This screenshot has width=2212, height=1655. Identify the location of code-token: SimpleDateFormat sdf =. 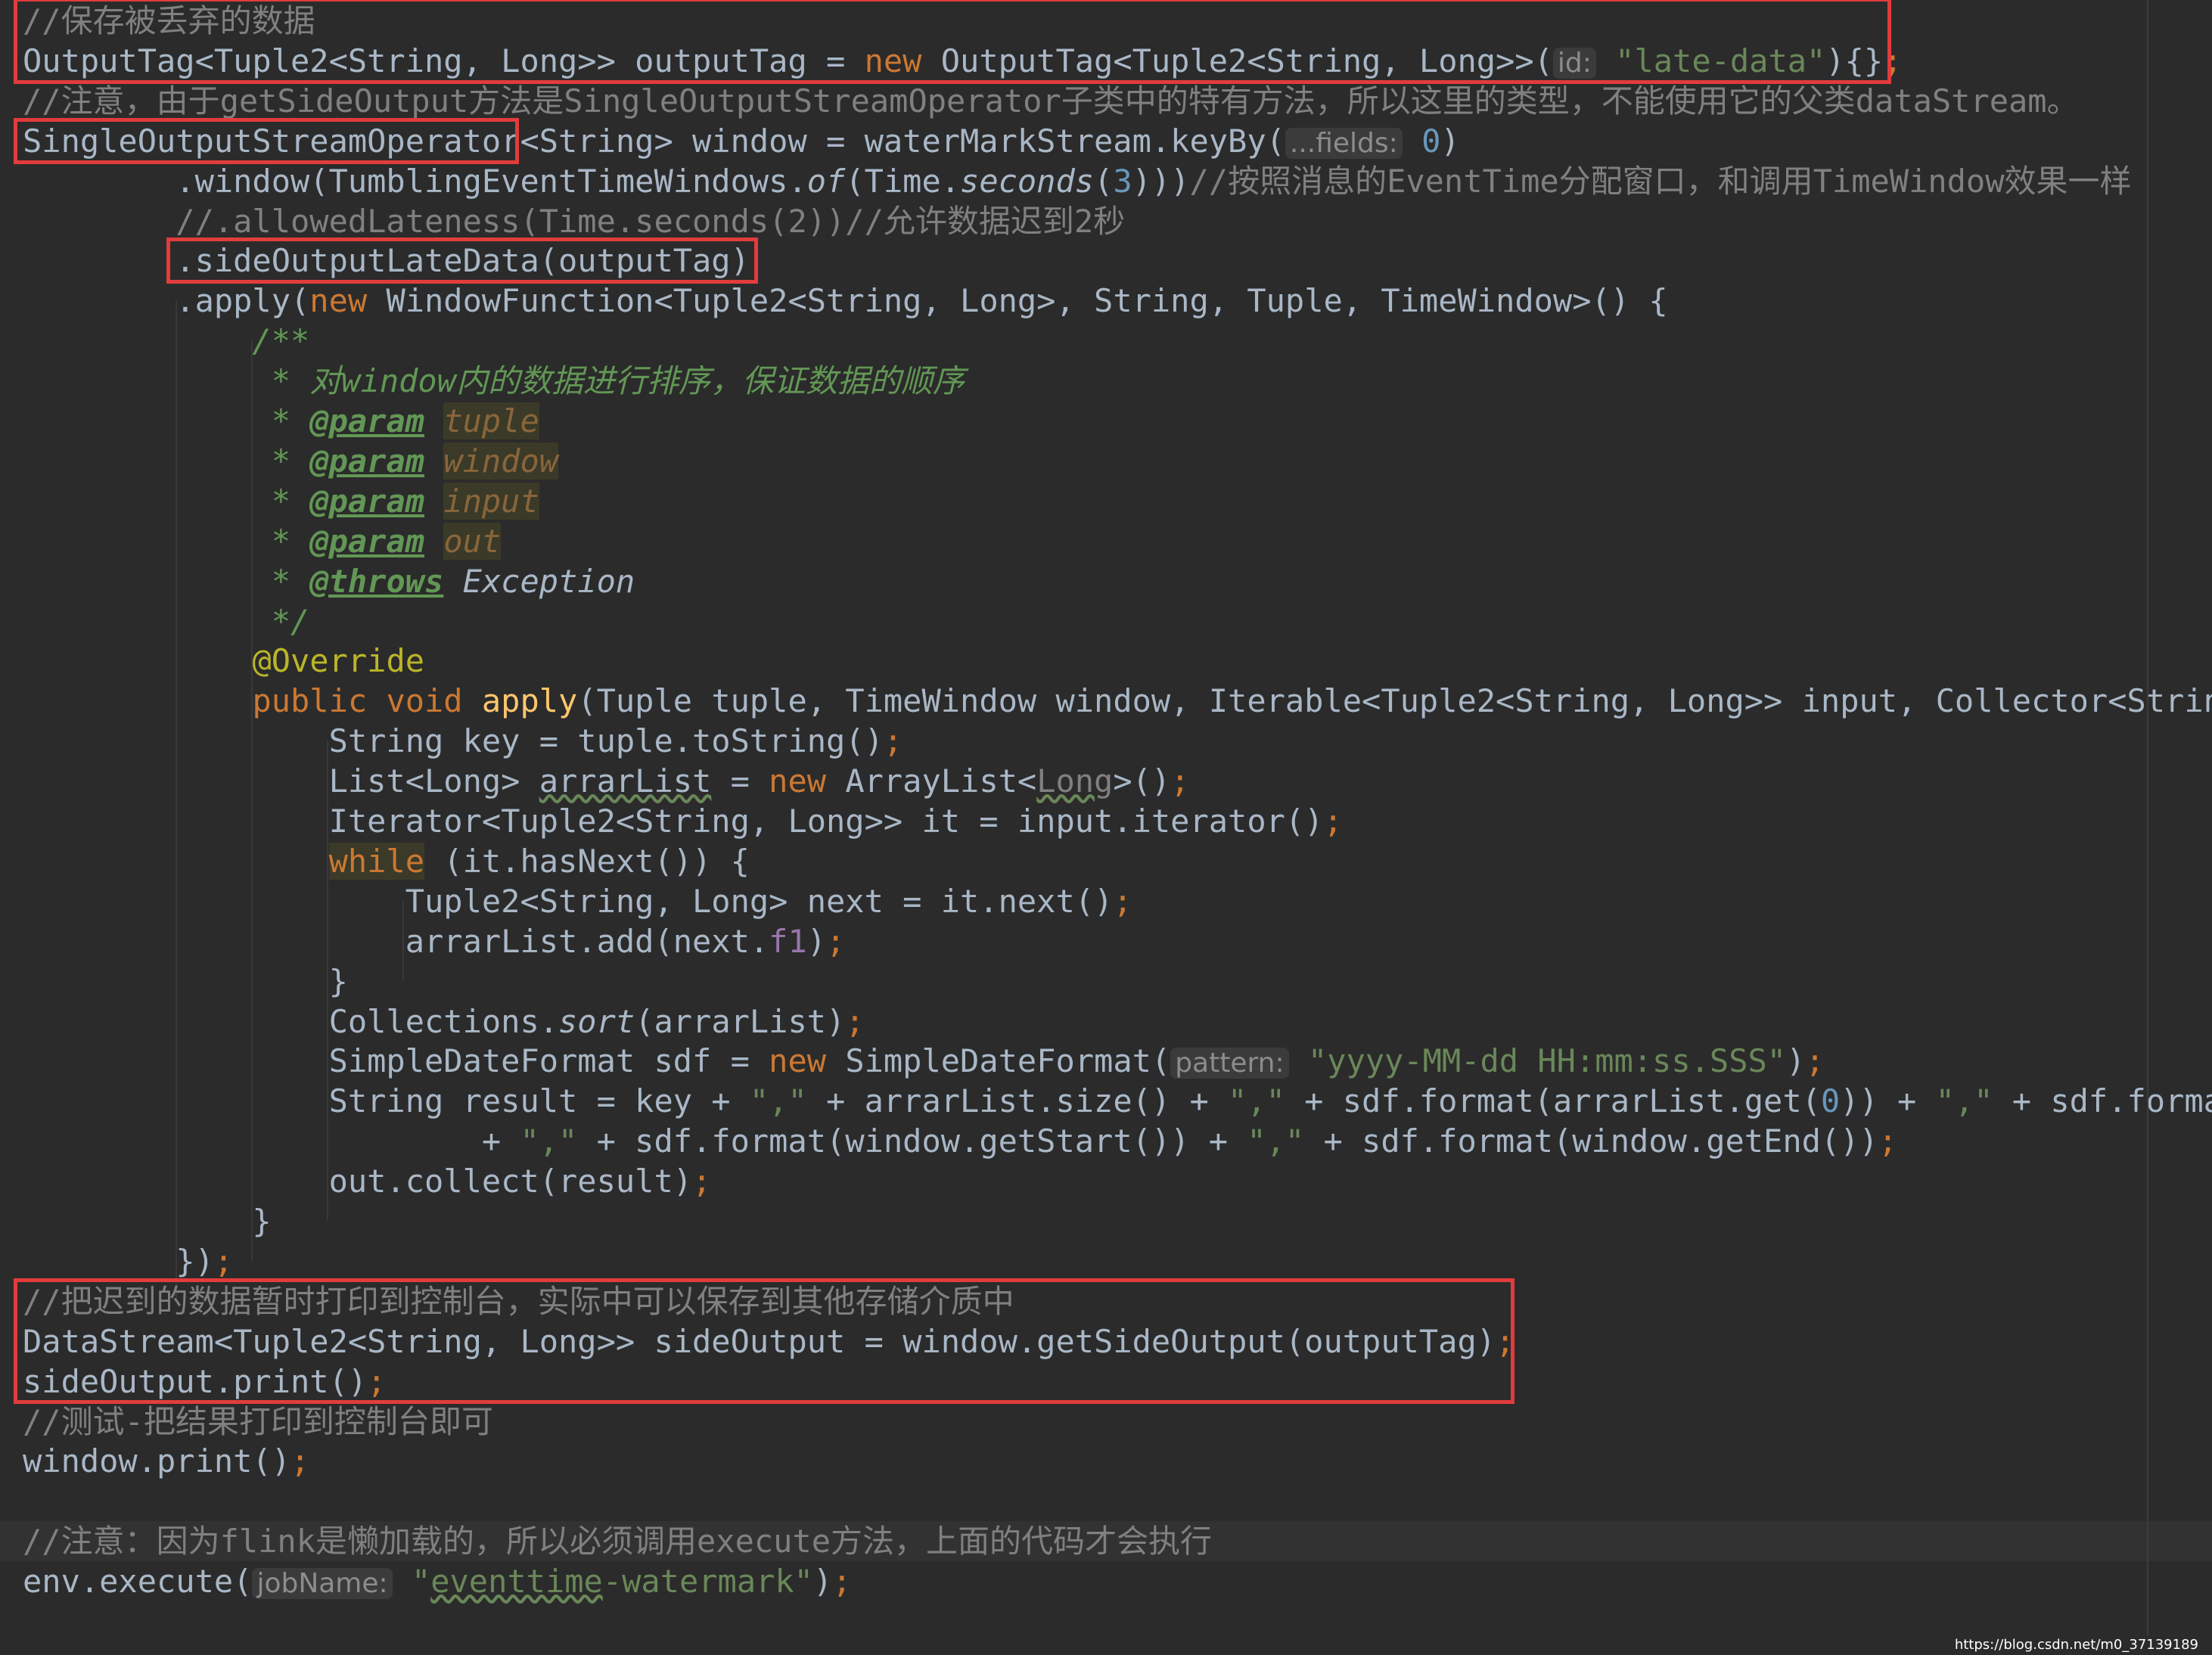
(396, 1061).